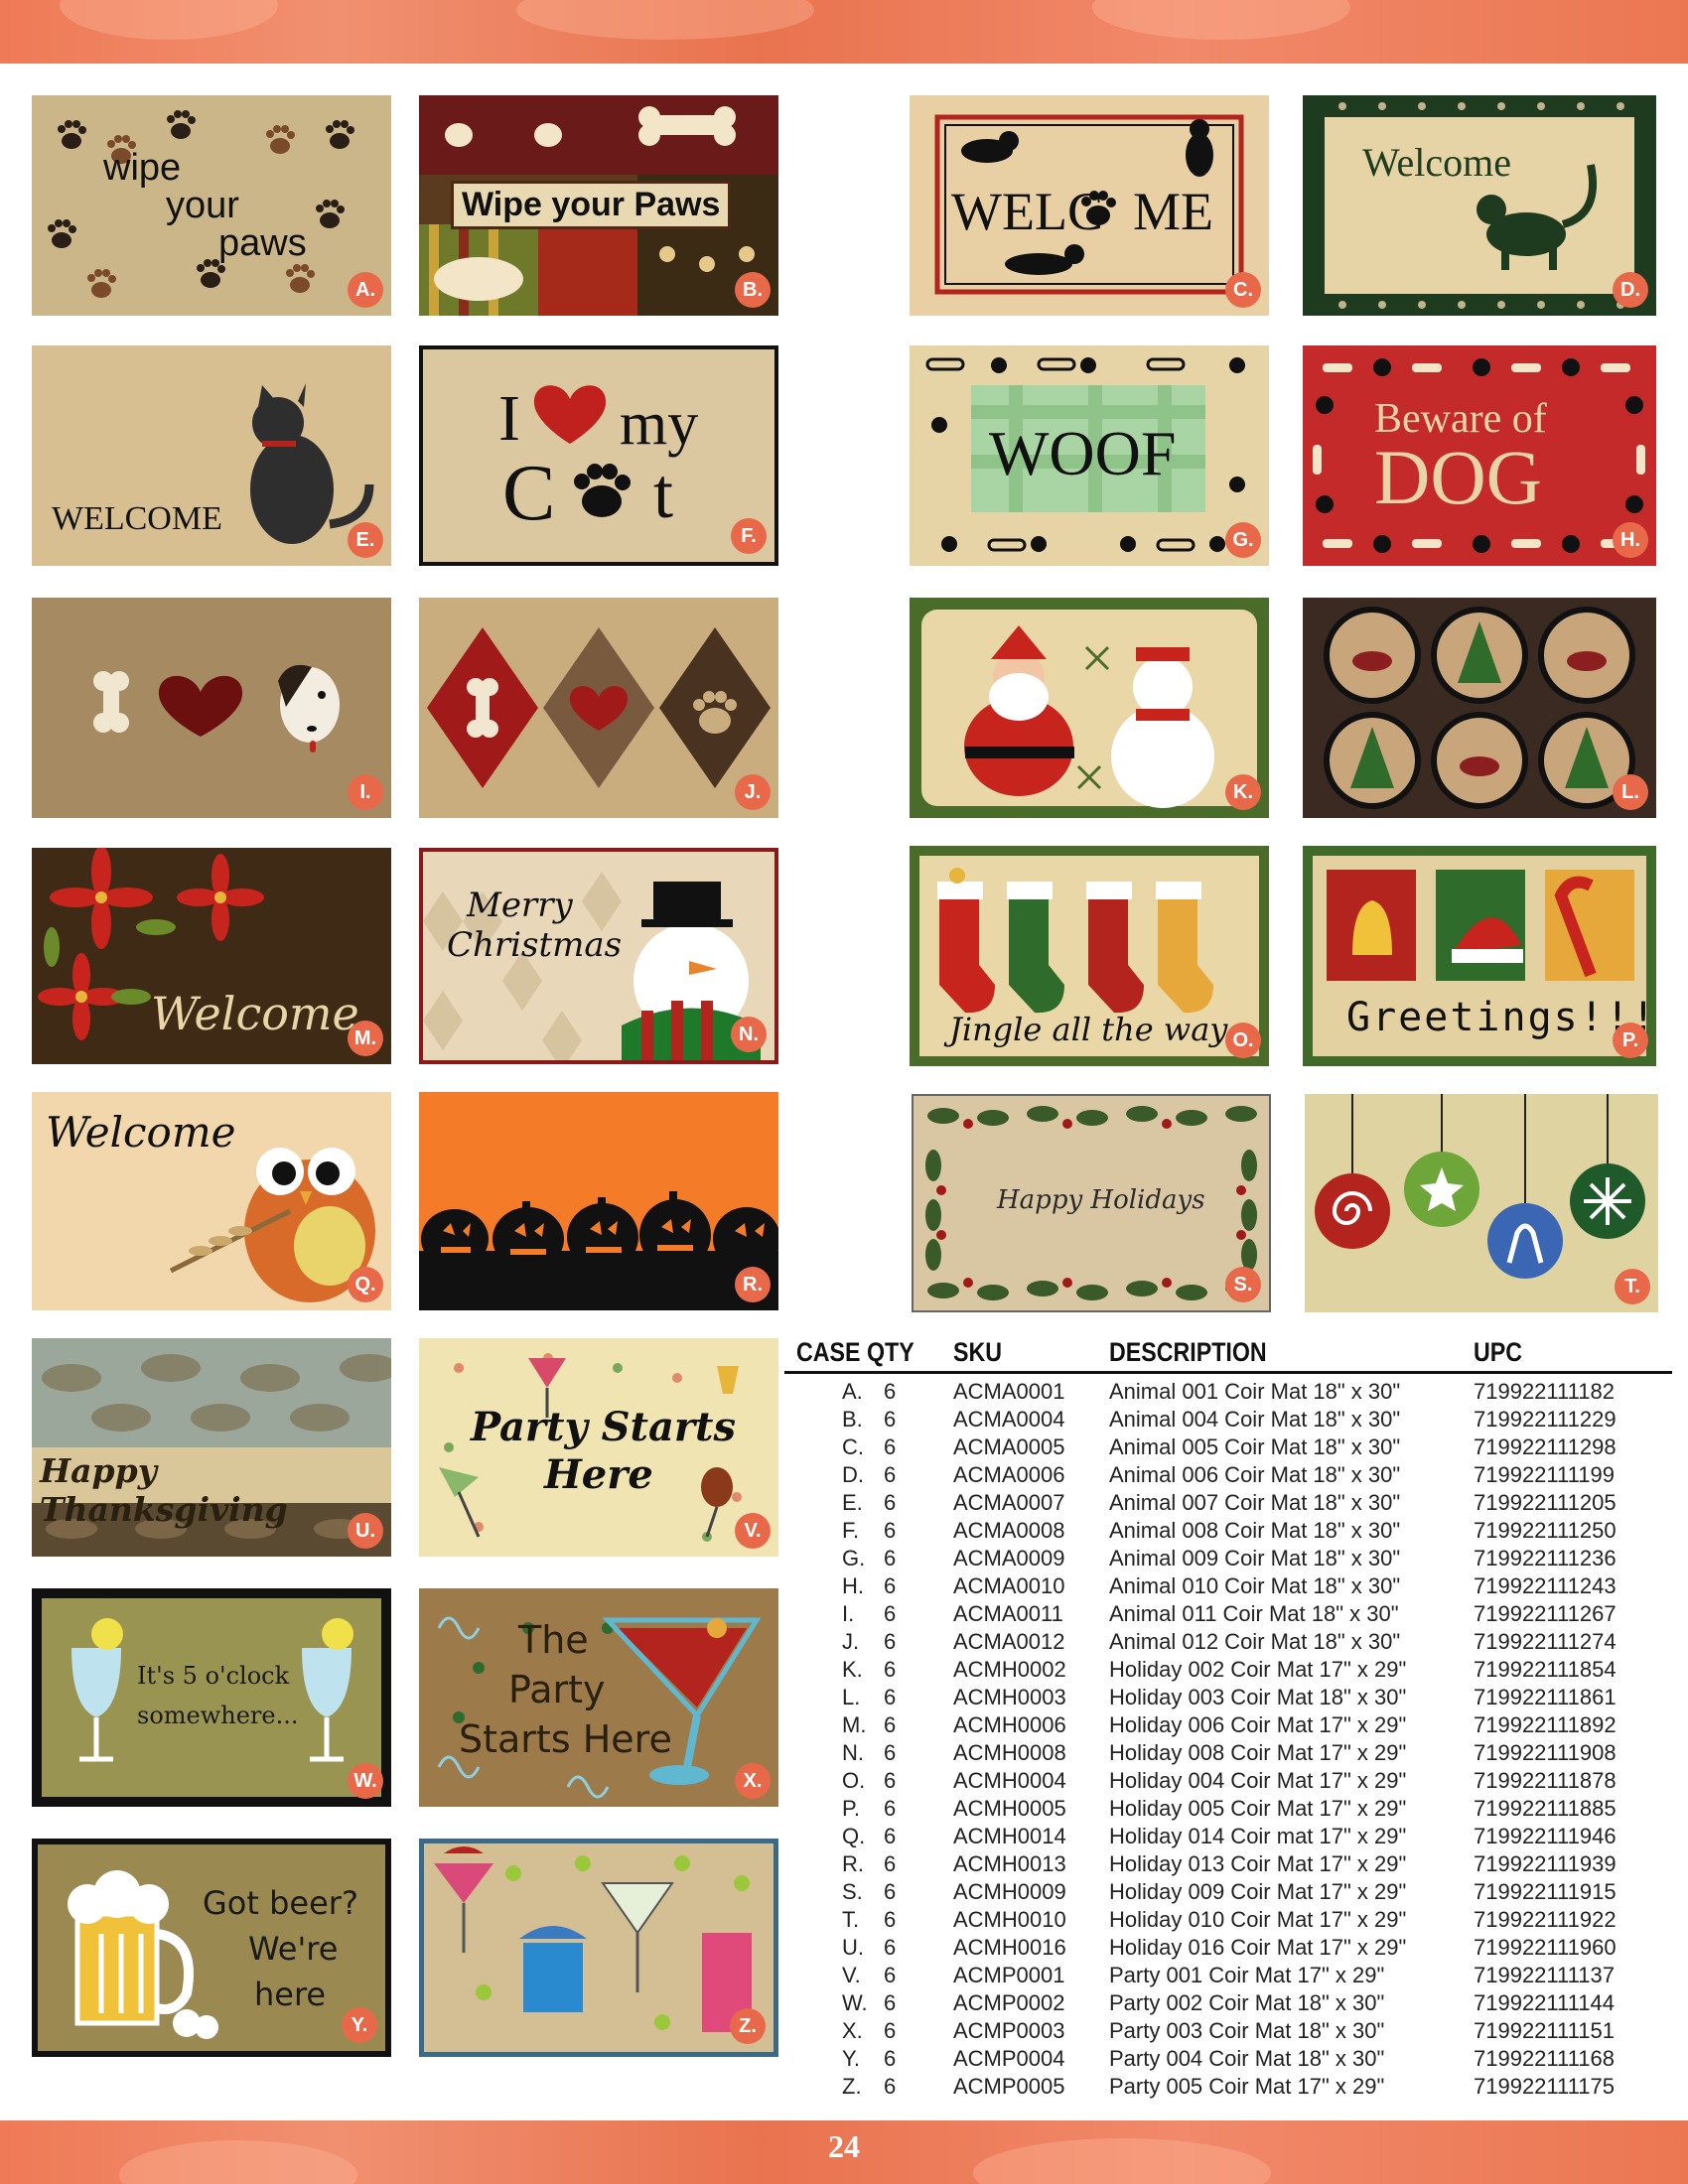  What do you see at coordinates (851, 1641) in the screenshot?
I see `row-letter: J.` at bounding box center [851, 1641].